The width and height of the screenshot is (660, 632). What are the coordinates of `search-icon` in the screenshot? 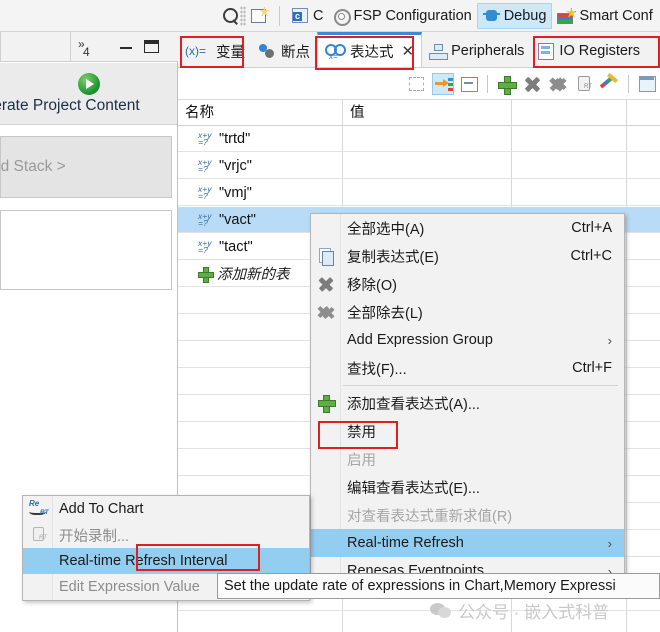 It's located at (231, 16).